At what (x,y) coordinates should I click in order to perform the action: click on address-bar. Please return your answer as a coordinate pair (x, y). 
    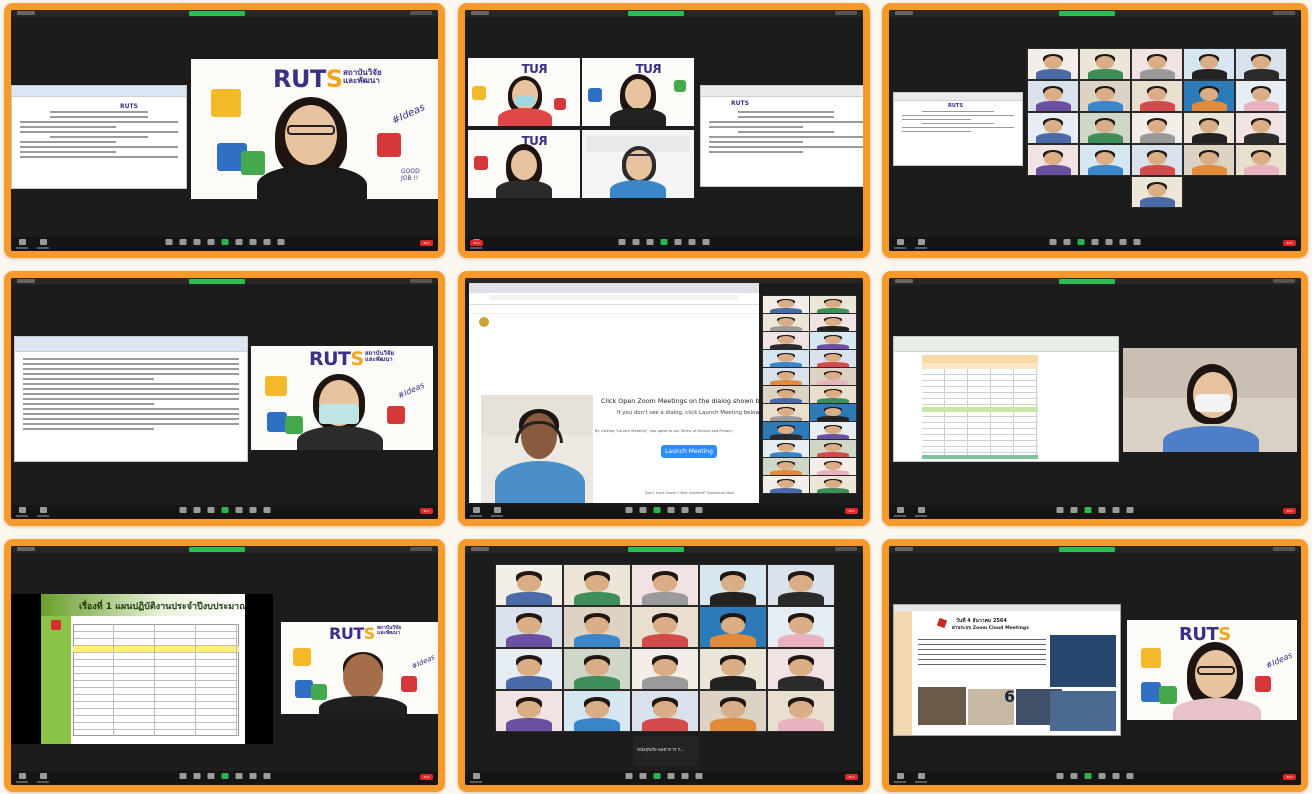
    Looking at the image, I should click on (614, 300).